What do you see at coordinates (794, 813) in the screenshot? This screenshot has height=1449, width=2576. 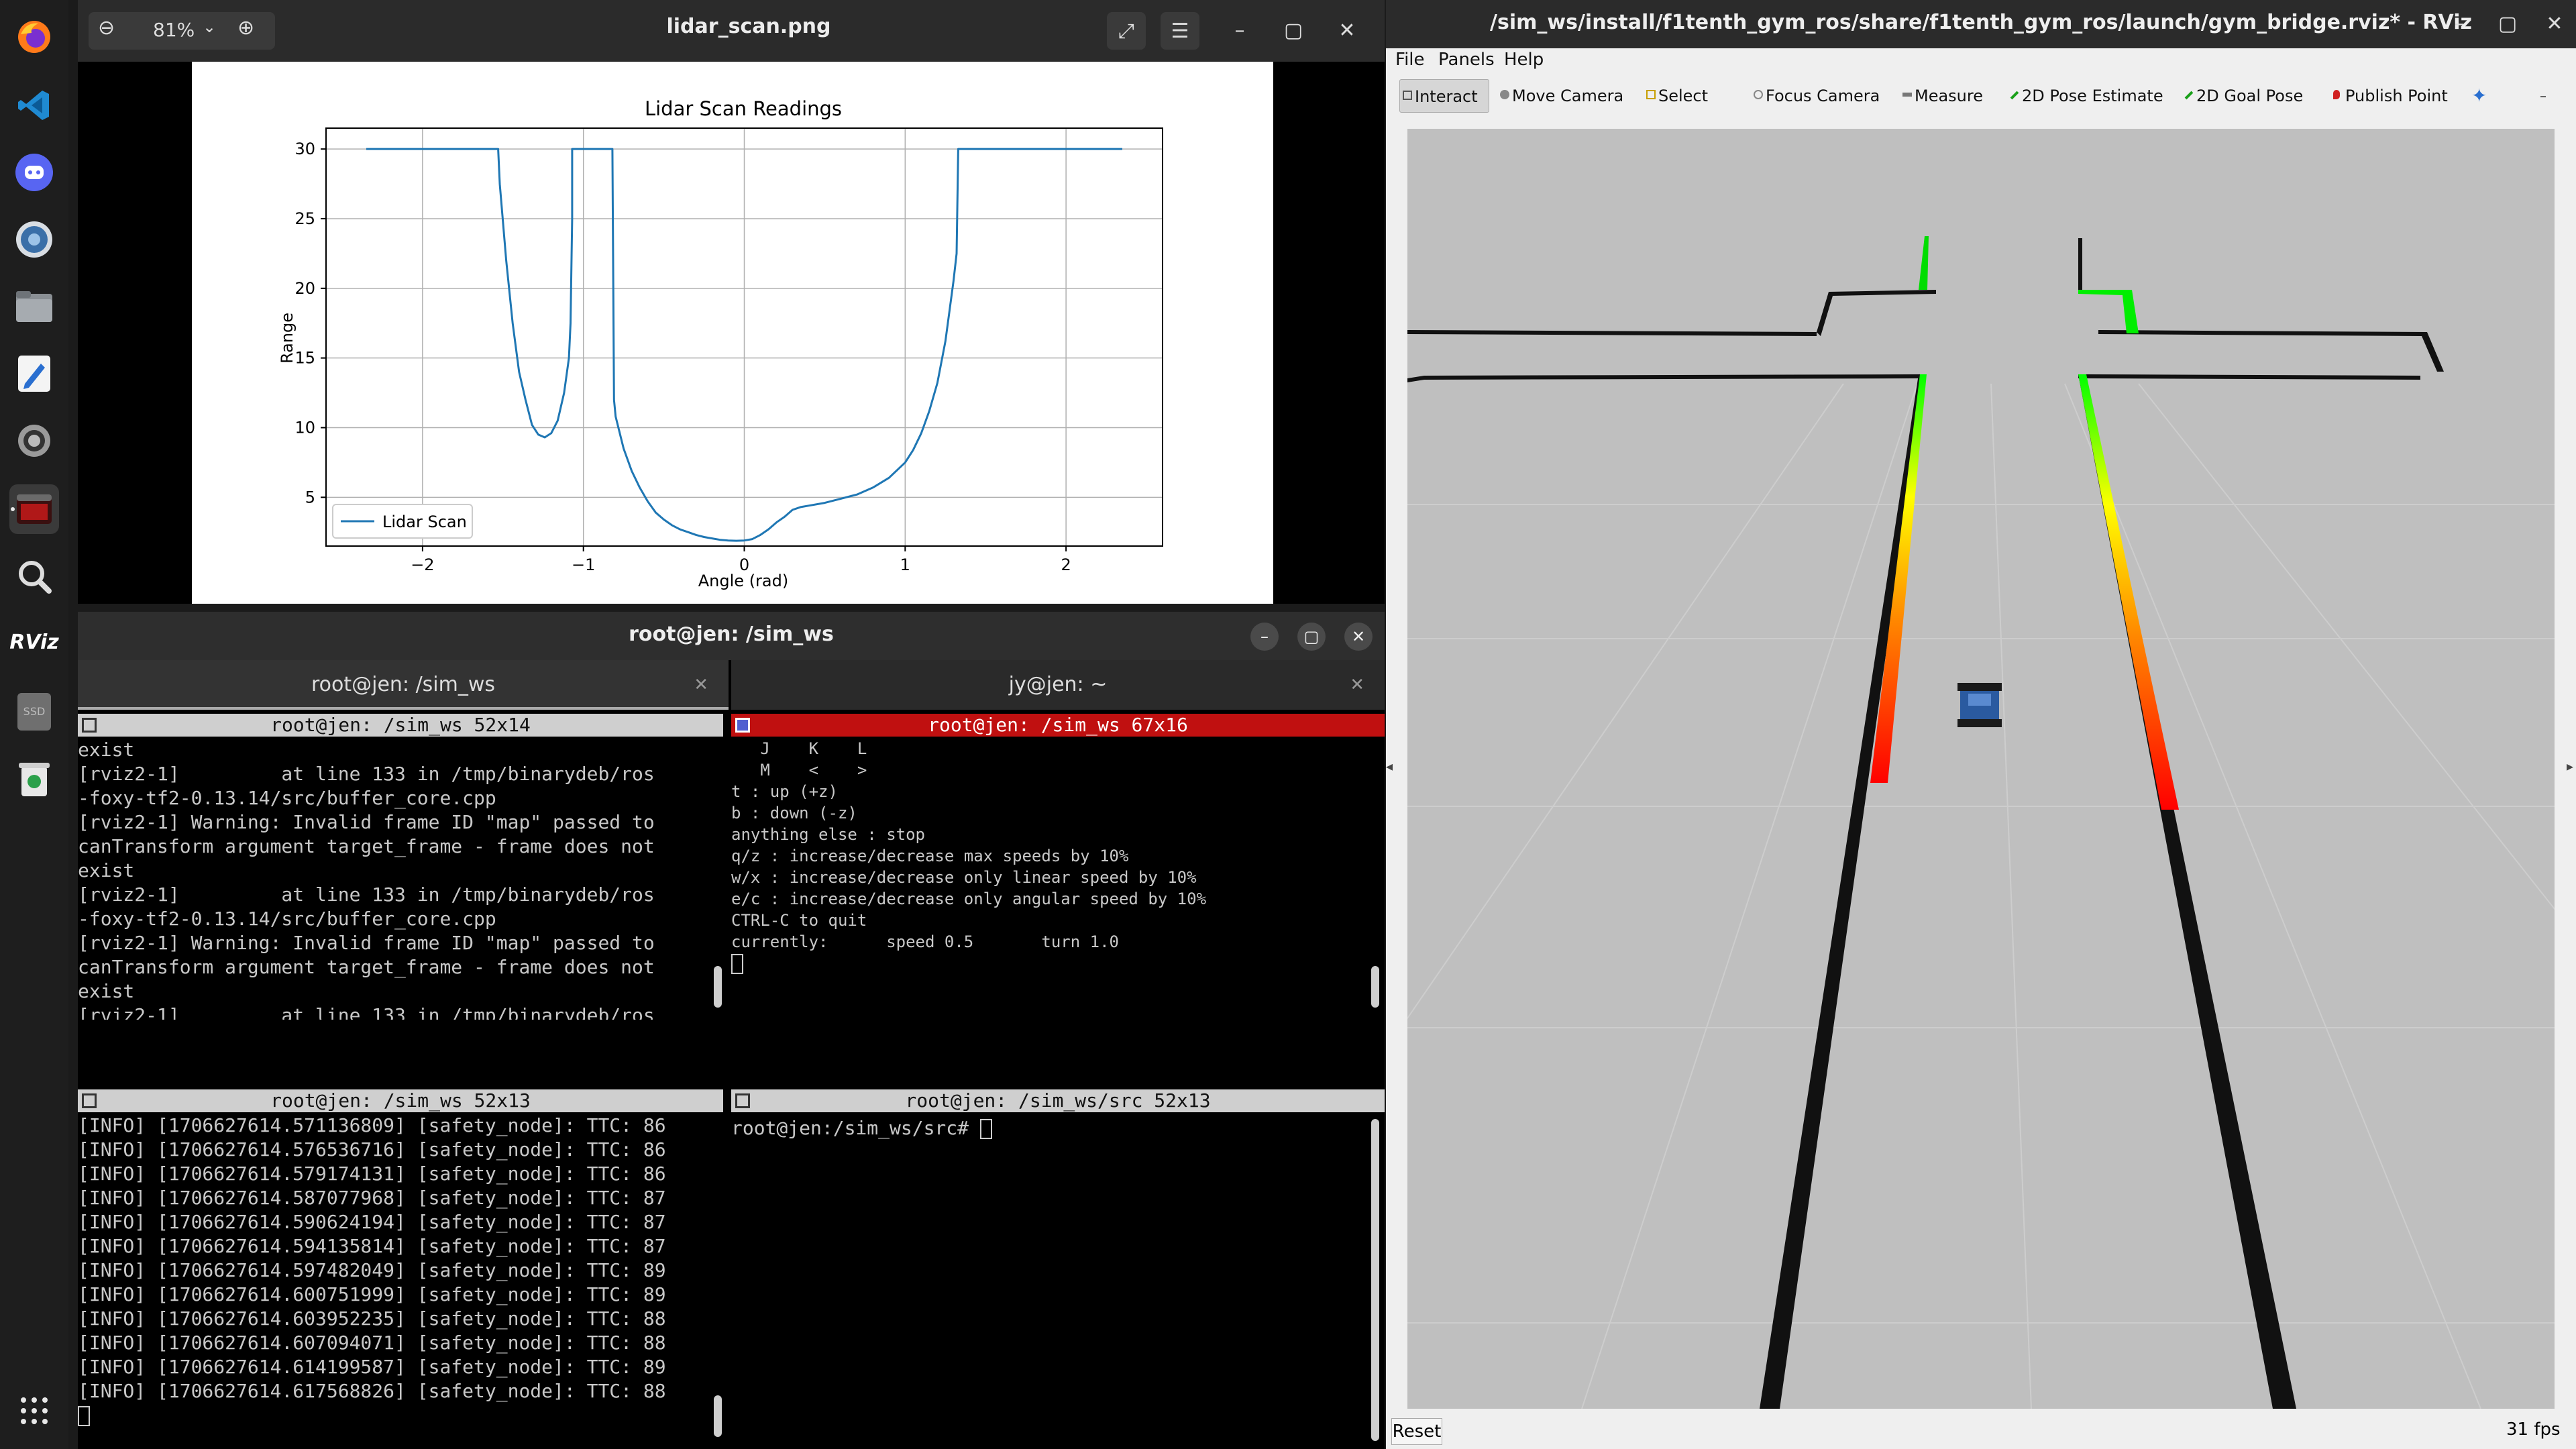 I see `terminal-line: b : down (-z)` at bounding box center [794, 813].